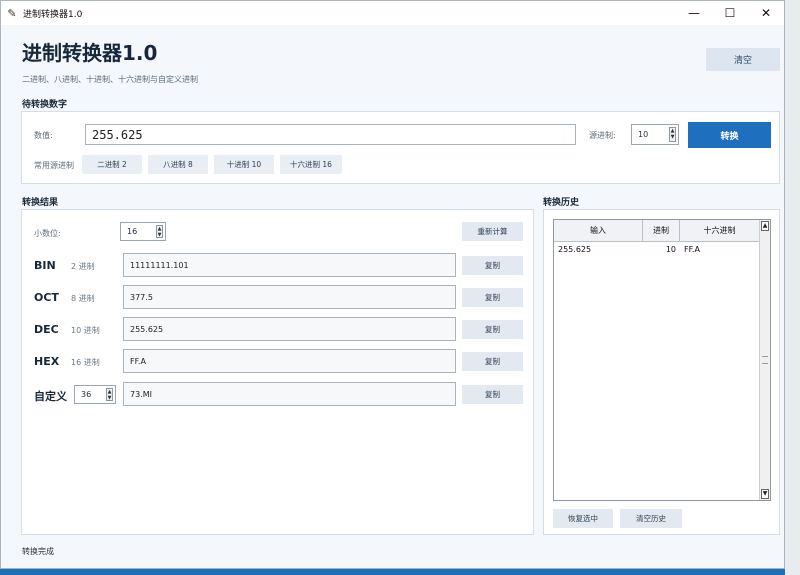 This screenshot has height=575, width=800. Describe the element at coordinates (561, 203) in the screenshot. I see `history-section-label: 转换历史` at that location.